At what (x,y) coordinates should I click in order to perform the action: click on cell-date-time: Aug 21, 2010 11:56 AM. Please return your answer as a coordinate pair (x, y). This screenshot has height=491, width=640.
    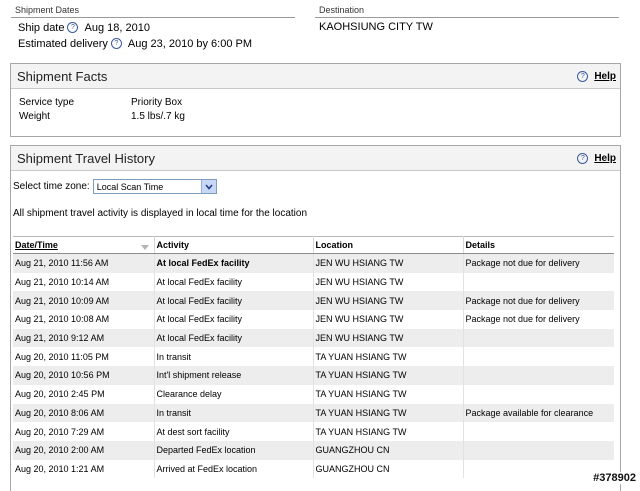
    Looking at the image, I should click on (84, 263).